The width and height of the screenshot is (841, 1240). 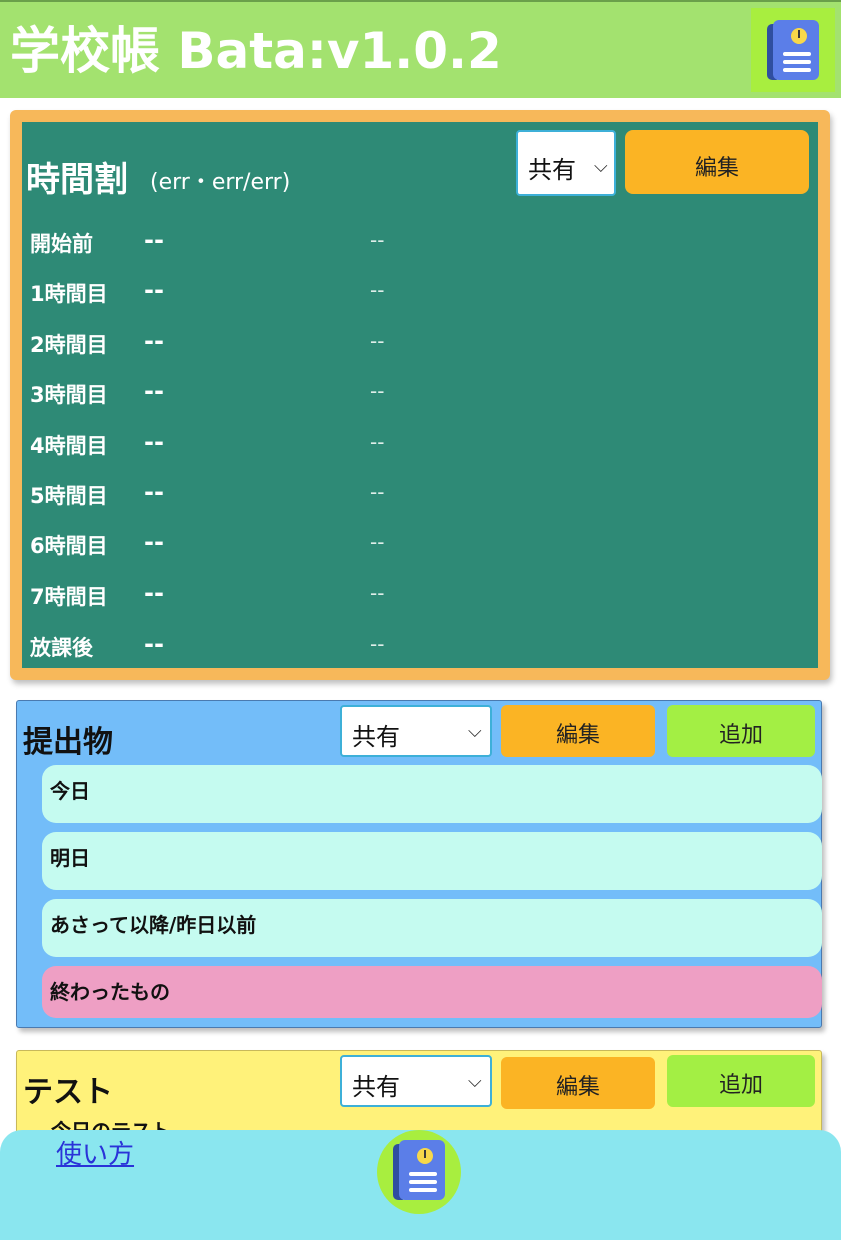 I want to click on submissions-add-button: 追加, so click(x=741, y=731).